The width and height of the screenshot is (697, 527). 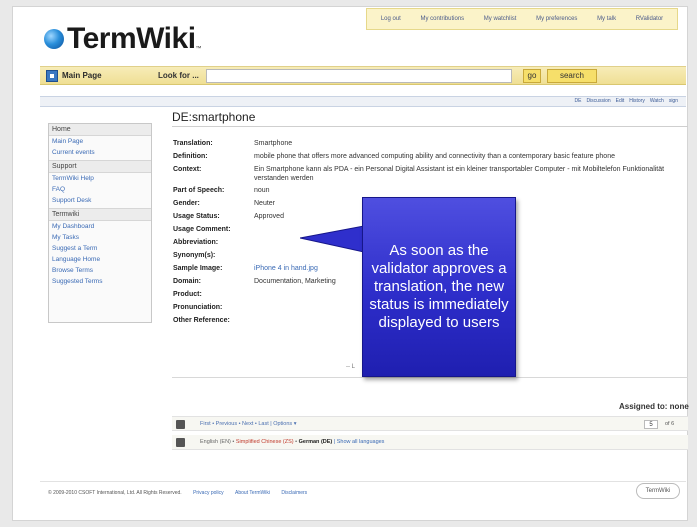 I want to click on page-count: of 6, so click(x=670, y=424).